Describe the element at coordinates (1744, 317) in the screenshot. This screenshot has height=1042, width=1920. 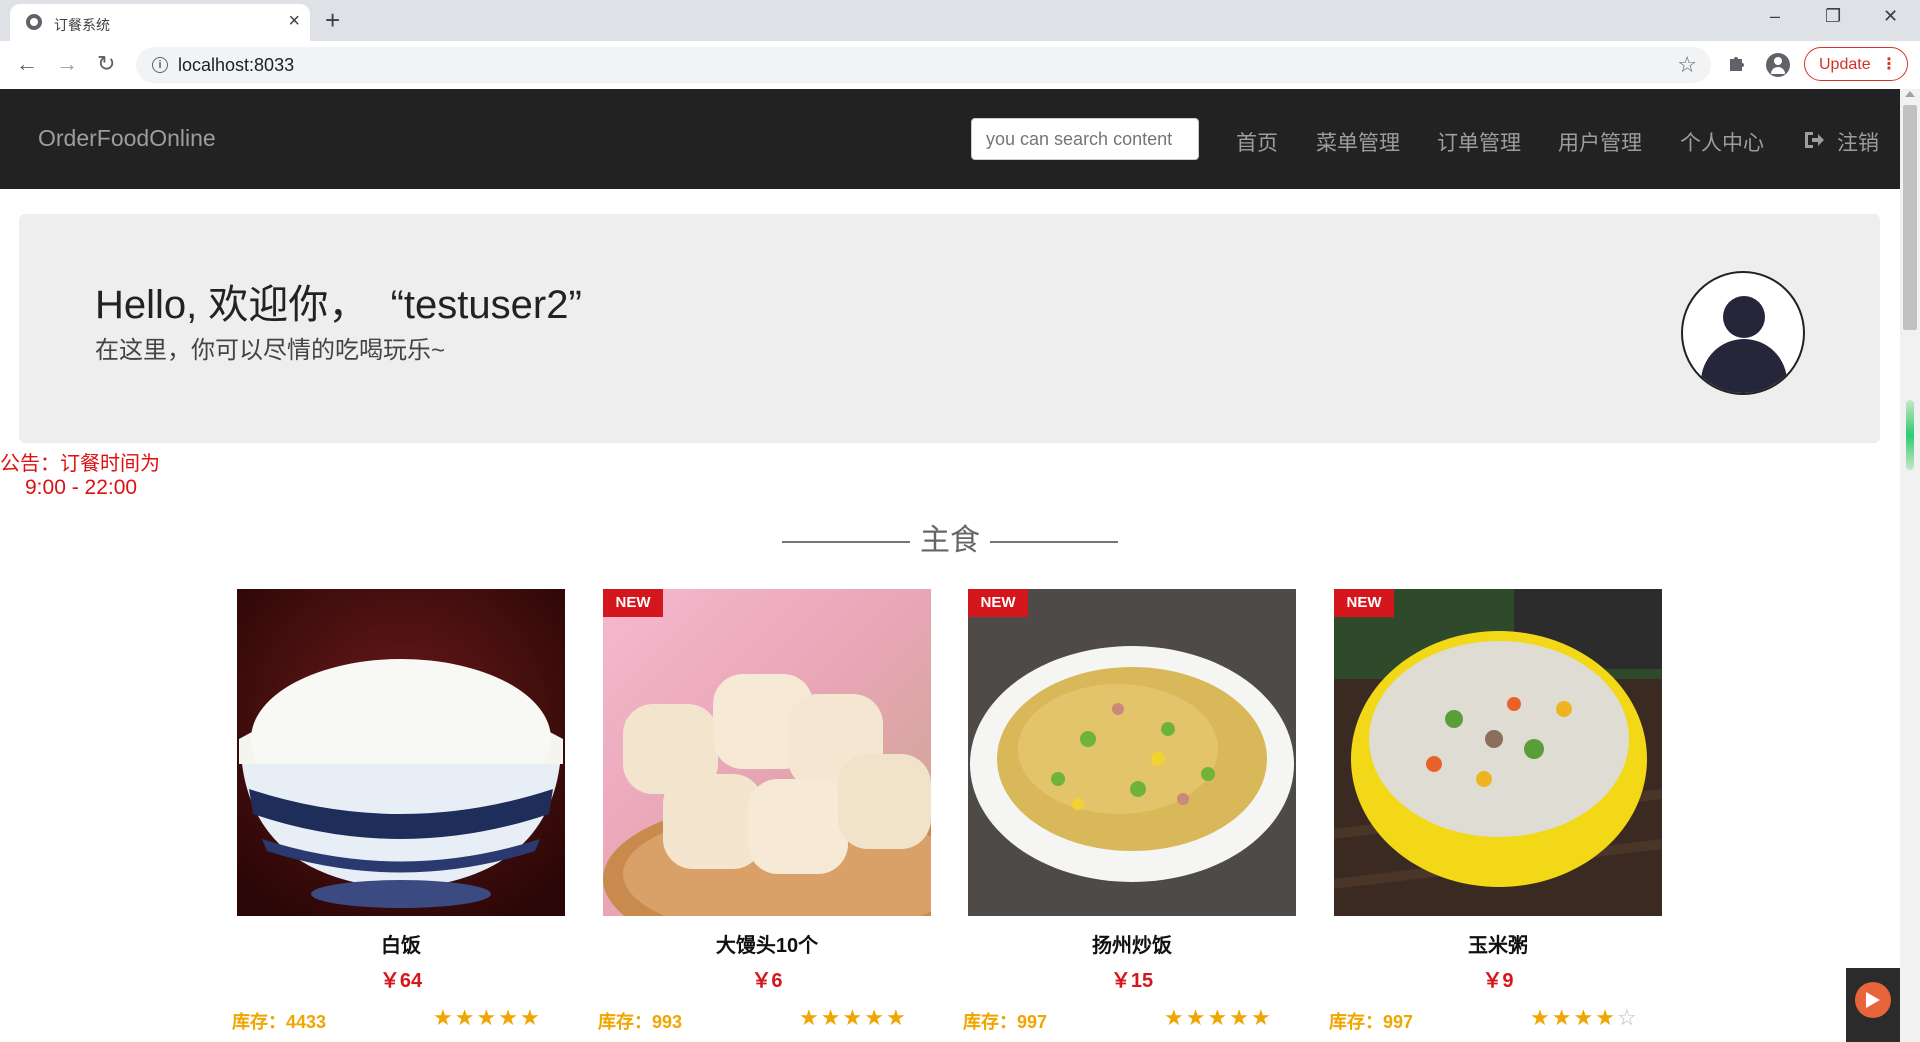
I see `avatar-head` at that location.